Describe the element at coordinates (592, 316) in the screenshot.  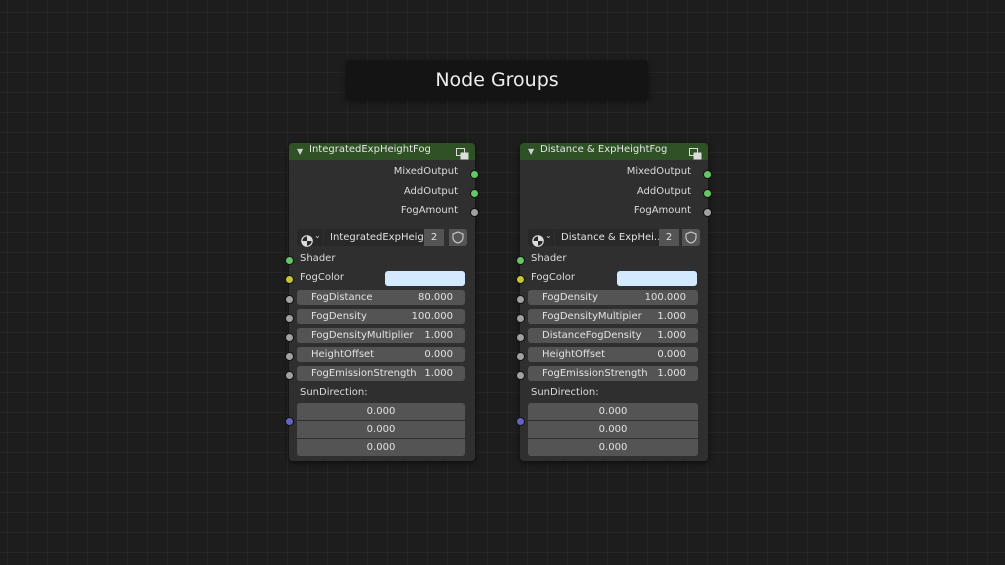
I see `field-label: FogDensityMultipier` at that location.